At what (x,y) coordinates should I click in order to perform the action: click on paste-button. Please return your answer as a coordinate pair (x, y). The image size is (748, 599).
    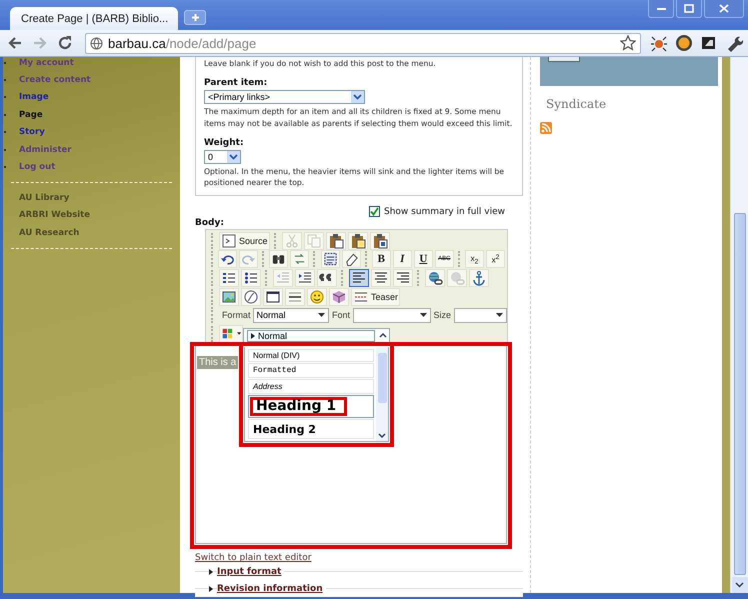
    Looking at the image, I should click on (336, 241).